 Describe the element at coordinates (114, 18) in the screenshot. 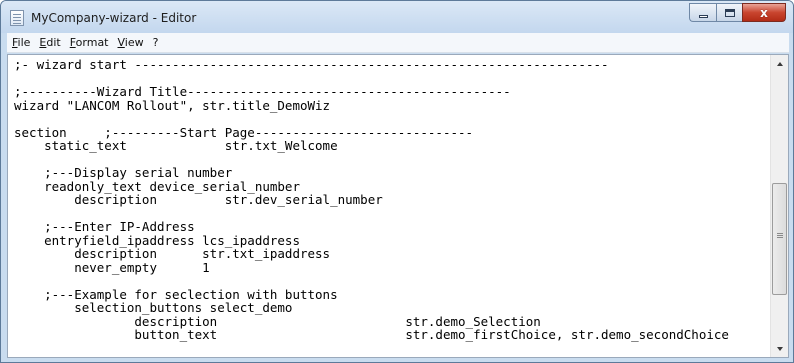

I see `window-title: MyCompany-wizard - Editor` at that location.